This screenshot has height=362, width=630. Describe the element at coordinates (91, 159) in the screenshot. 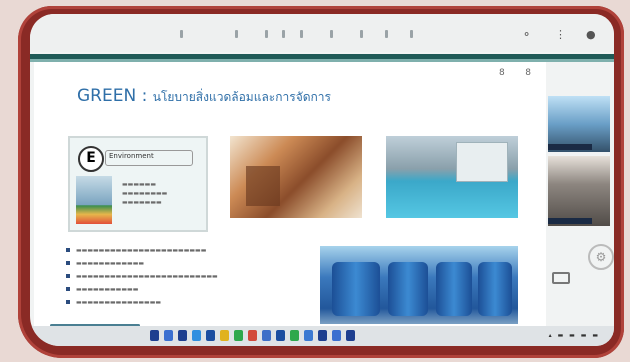

I see `environment-badge: E` at that location.